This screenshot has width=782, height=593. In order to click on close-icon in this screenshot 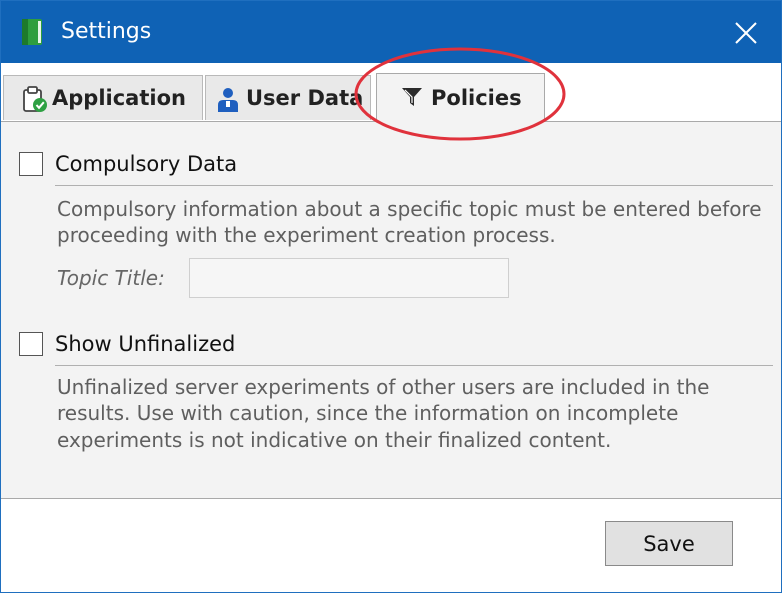, I will do `click(746, 33)`.